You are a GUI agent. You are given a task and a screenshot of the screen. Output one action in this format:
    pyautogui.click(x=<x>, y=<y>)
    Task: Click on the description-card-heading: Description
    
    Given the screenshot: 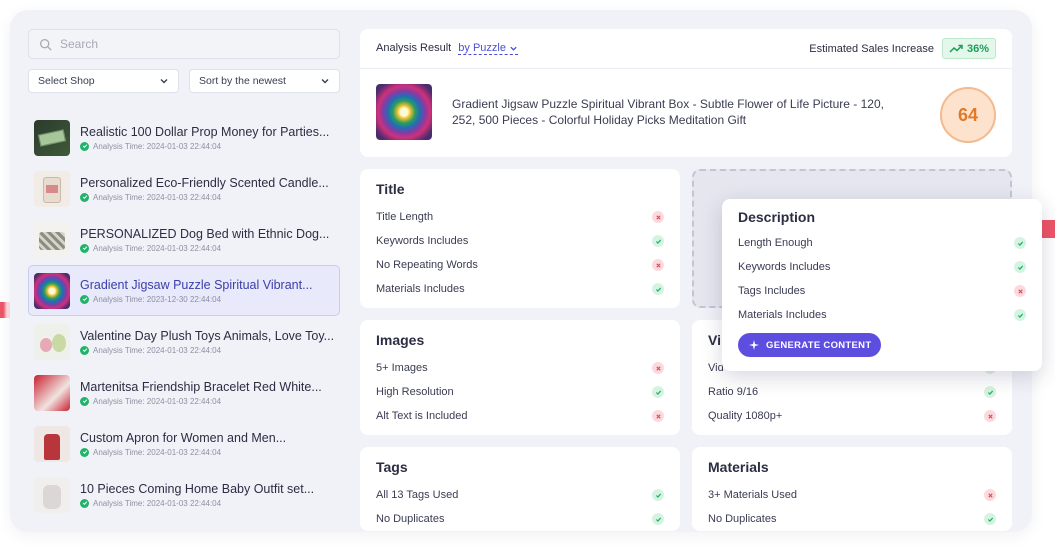 What is the action you would take?
    pyautogui.click(x=777, y=217)
    